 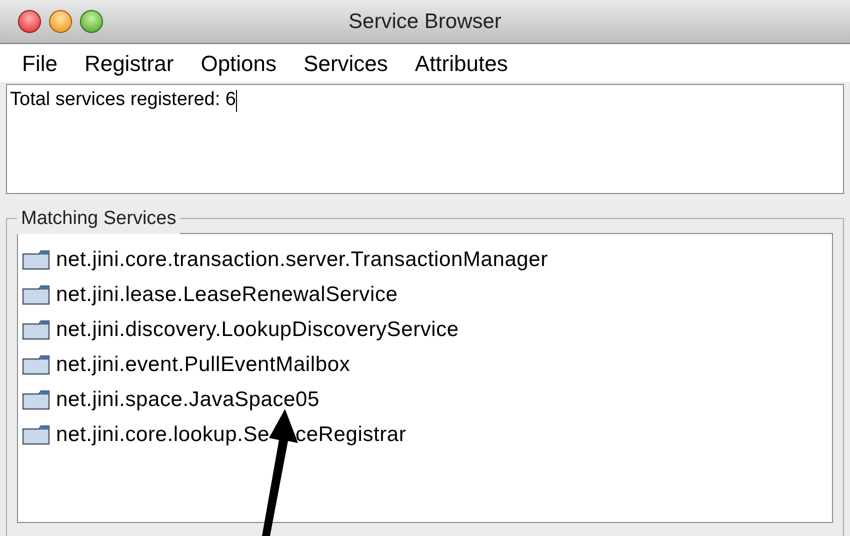 I want to click on service-item: net.jini.event.PullEventMailbox, so click(x=203, y=364).